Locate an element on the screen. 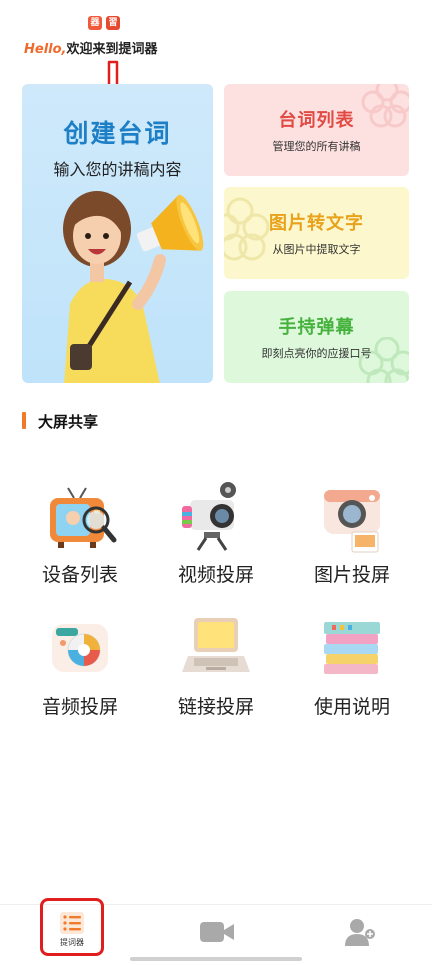  handheld-barrage-subtitle: 即刻点亮你的应援口号 is located at coordinates (316, 353).